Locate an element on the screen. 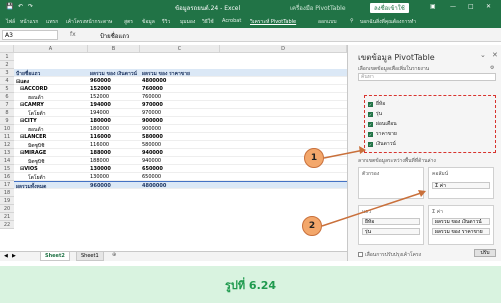  sheet-tab-sheet2: Sheet2 is located at coordinates (55, 256).